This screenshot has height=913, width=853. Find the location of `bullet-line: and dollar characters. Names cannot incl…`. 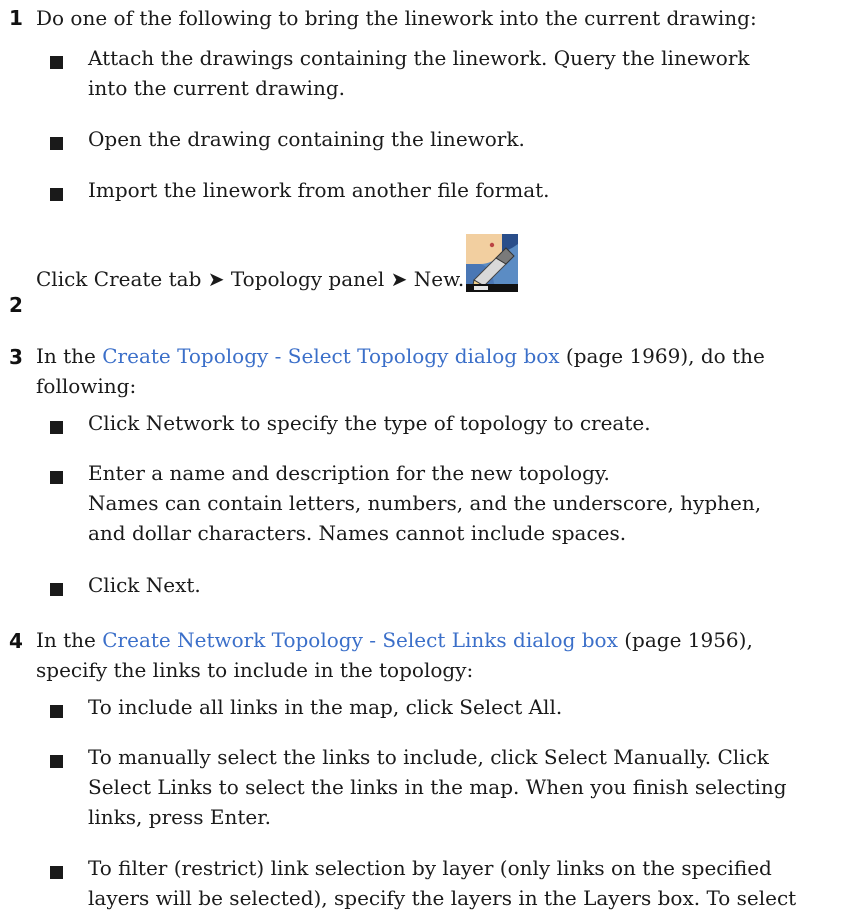

bullet-line: and dollar characters. Names cannot incl… is located at coordinates (357, 533).